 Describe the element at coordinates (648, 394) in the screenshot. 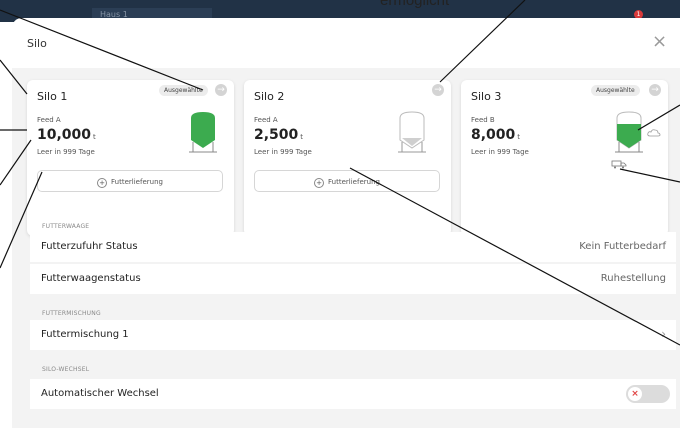

I see `auto-switch-toggle: ×` at that location.